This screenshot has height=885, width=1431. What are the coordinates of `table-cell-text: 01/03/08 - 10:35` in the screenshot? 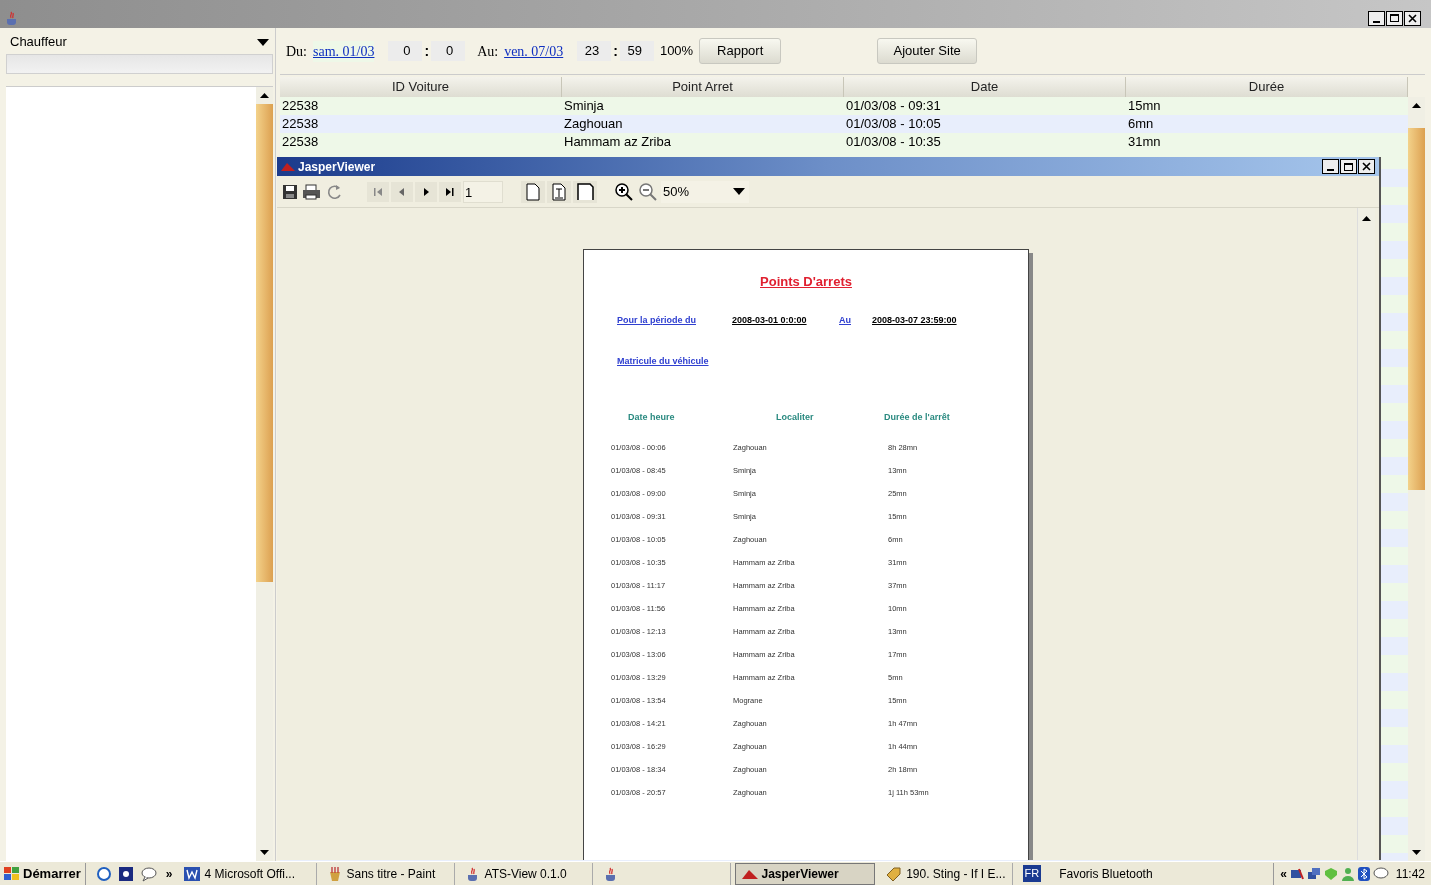 It's located at (893, 142).